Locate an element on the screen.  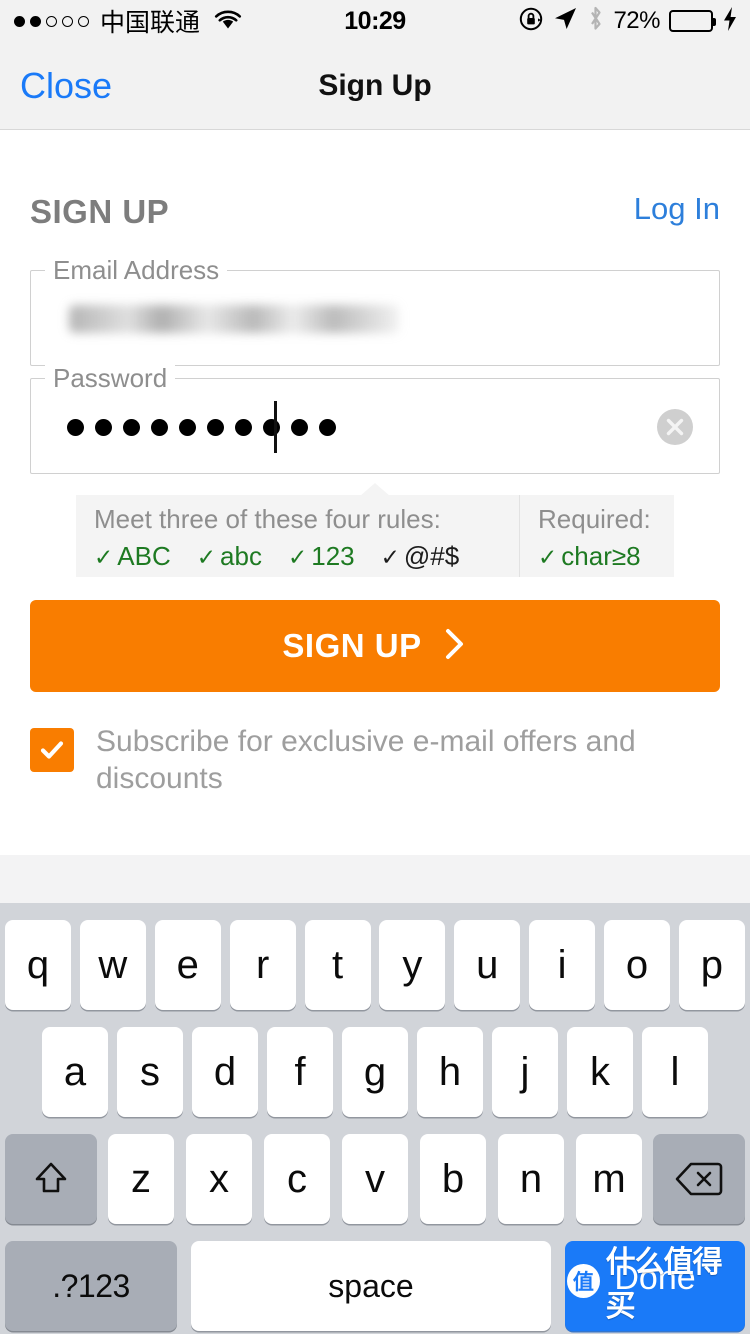
numeric-mode-key: .?123 is located at coordinates (91, 1286).